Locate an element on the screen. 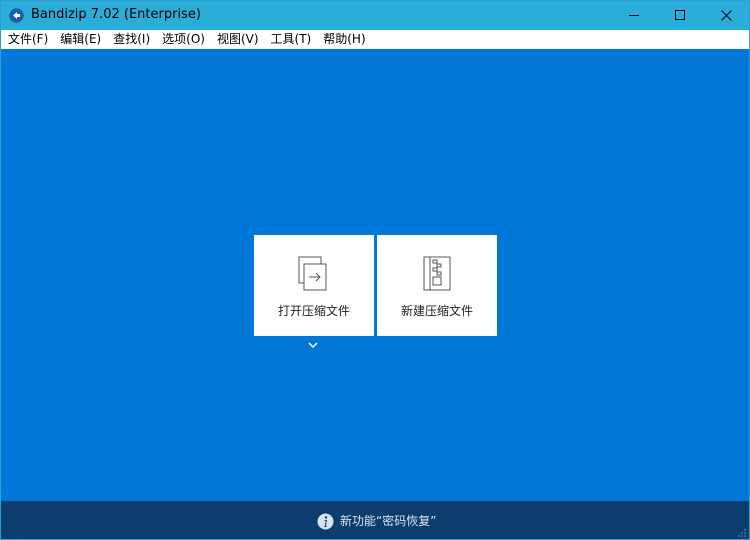 Image resolution: width=750 pixels, height=540 pixels. minimize-button is located at coordinates (634, 15).